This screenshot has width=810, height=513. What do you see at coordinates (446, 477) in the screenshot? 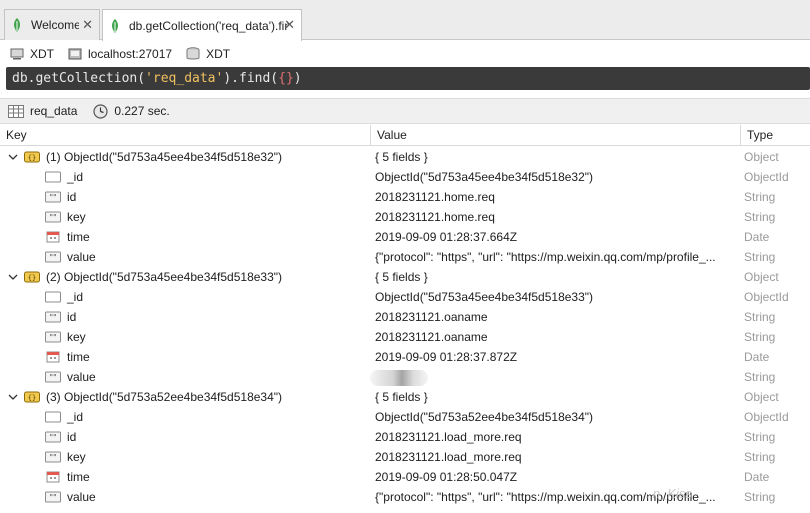
I see `field-value: 2019-09-09 01:28:50.047Z` at bounding box center [446, 477].